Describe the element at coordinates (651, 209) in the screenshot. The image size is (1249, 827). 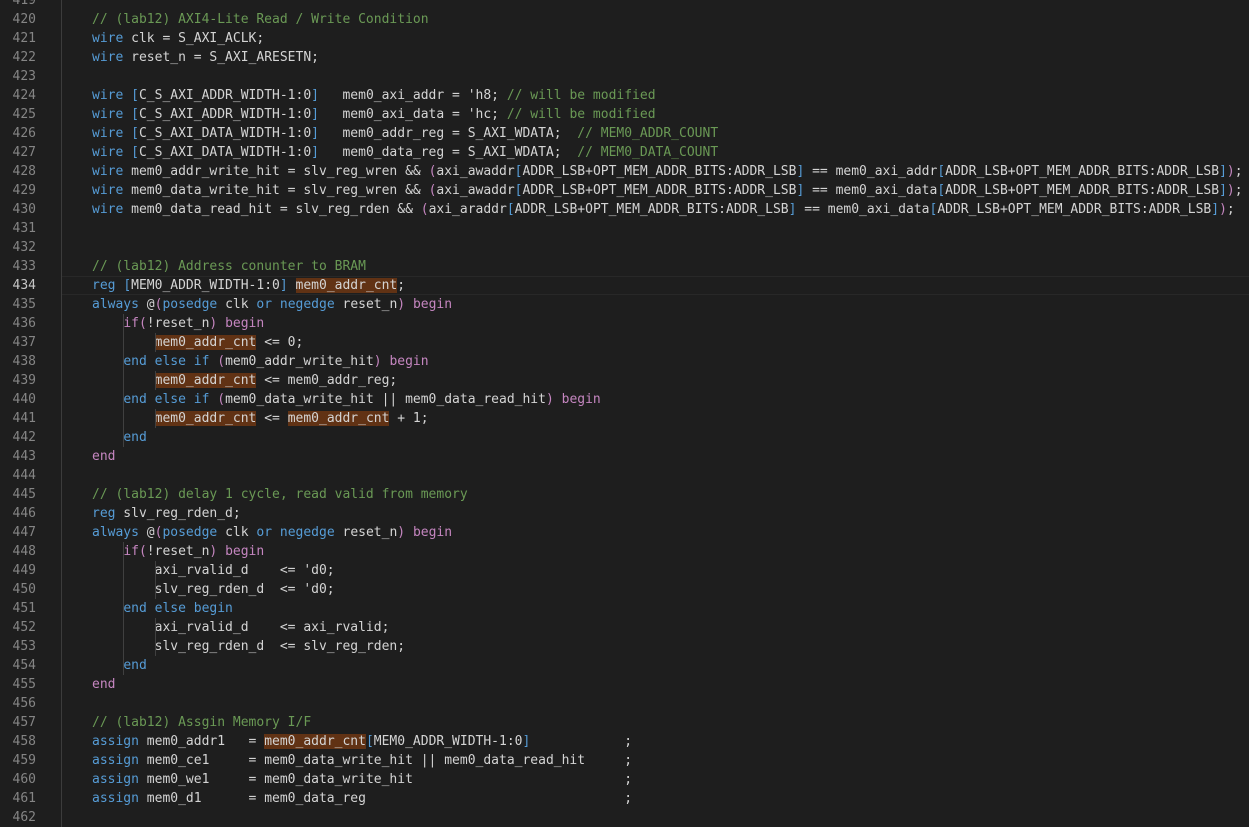
I see `code-token: ADDR_LSB+OPT_MEM_ADDR_BITS:ADDR_LSB` at that location.